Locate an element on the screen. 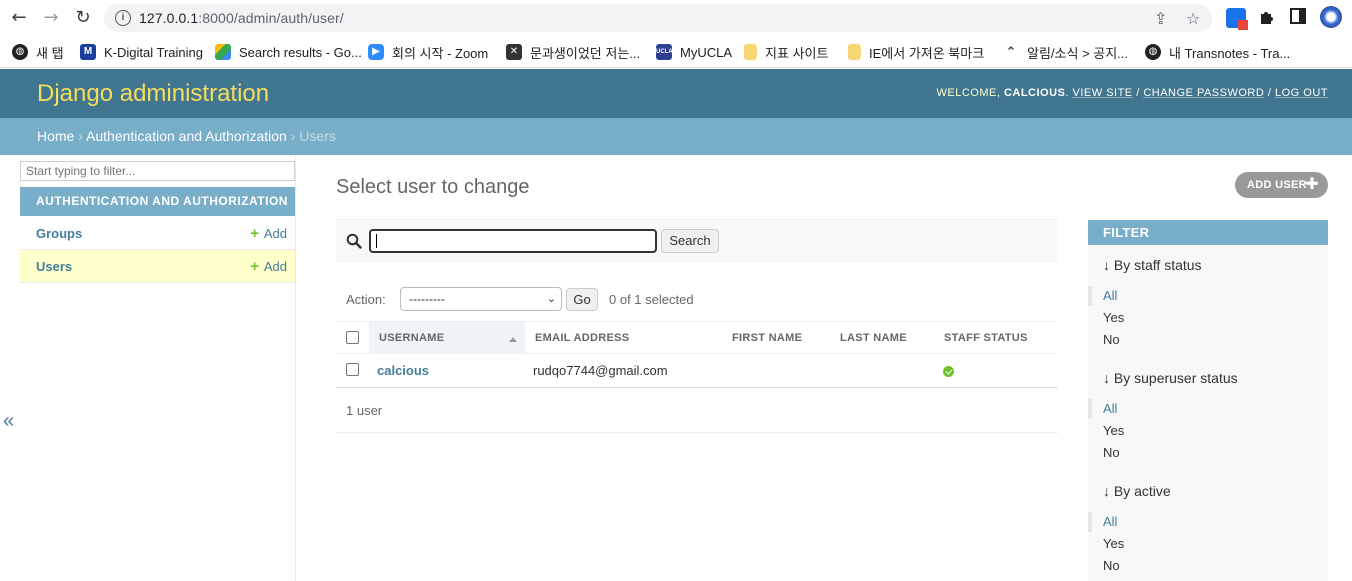  bookmark-label: 새 탭 is located at coordinates (50, 53).